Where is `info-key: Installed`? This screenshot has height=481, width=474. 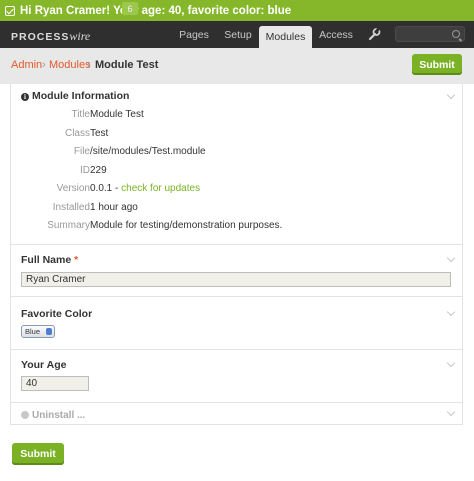
info-key: Installed is located at coordinates (71, 207).